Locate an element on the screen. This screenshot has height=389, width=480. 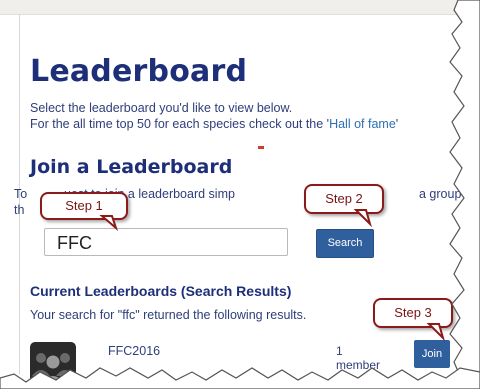
search-button: Search is located at coordinates (345, 243).